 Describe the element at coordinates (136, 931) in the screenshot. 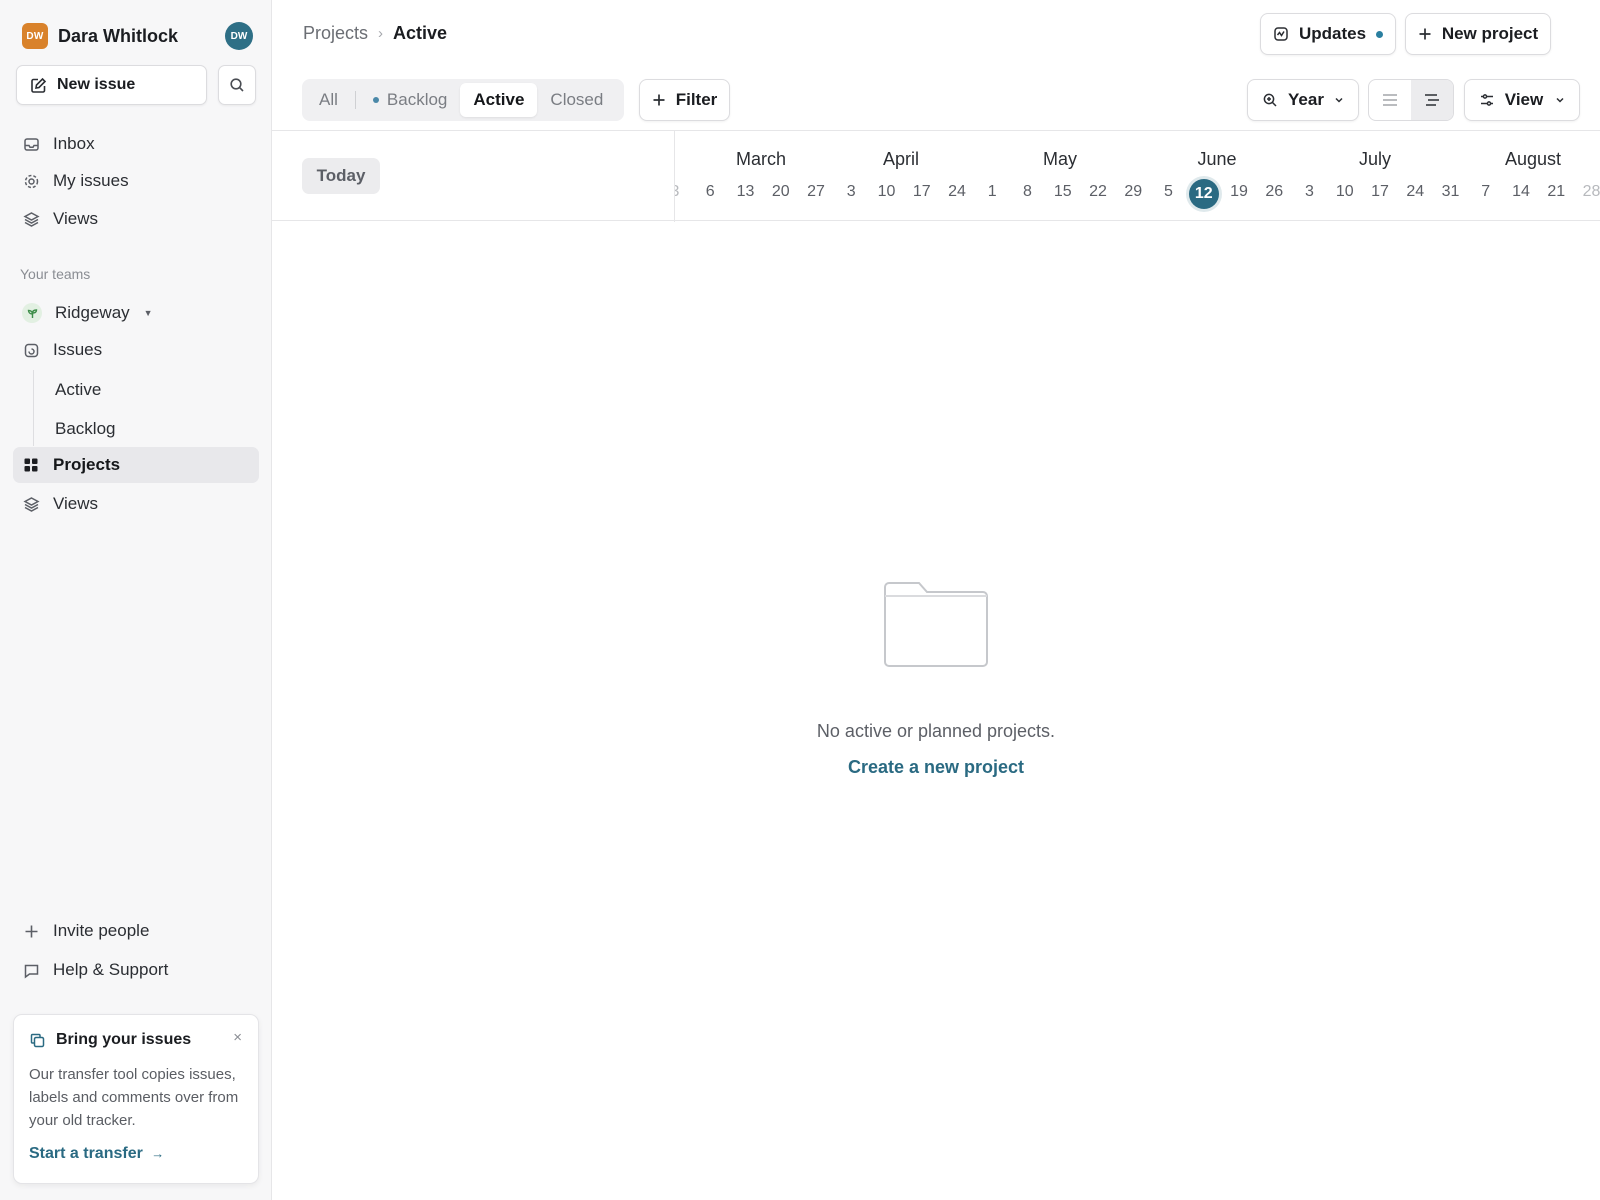

I see `invite-people-button: Invite people` at that location.